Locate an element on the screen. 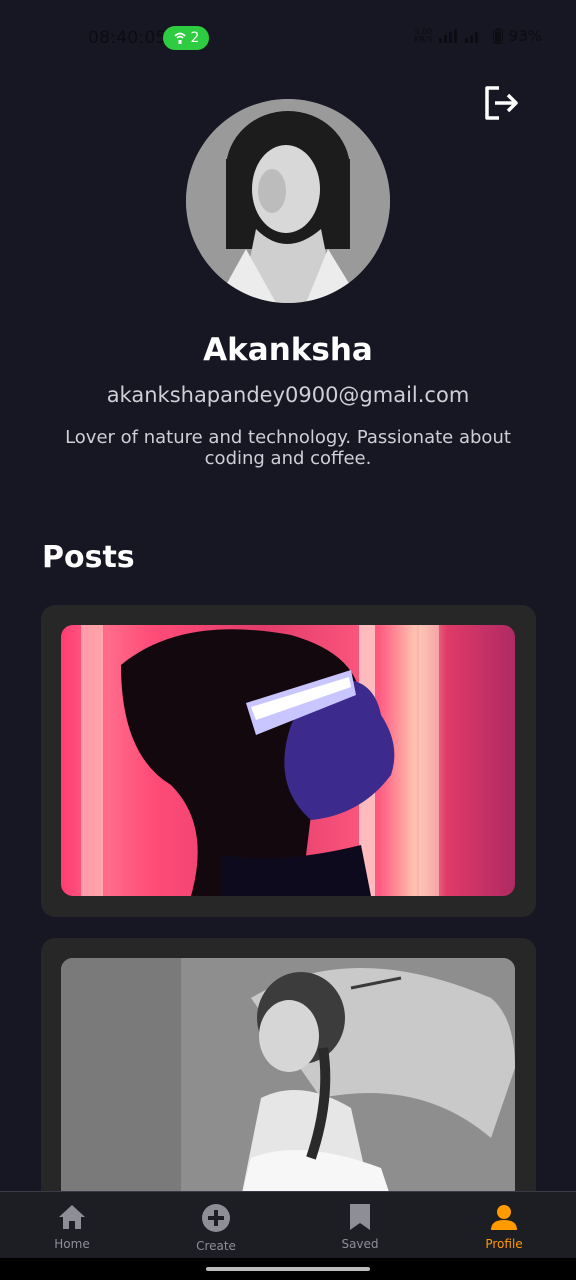 This screenshot has height=1280, width=576. profile-email: akankshapandey0900@gmail.com is located at coordinates (288, 395).